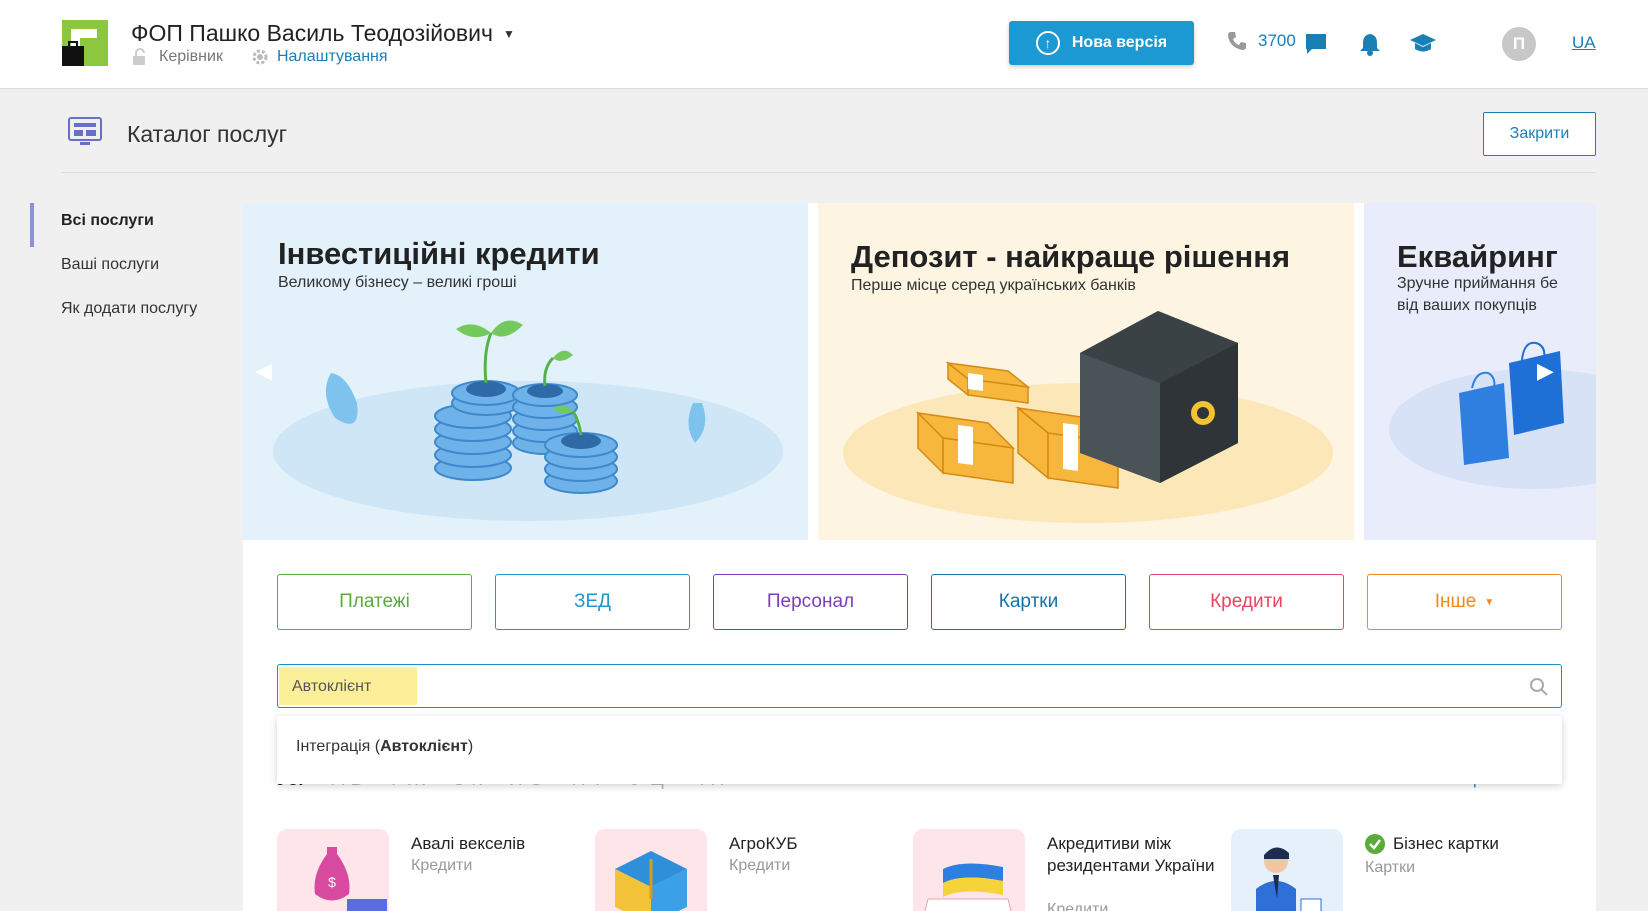  I want to click on category-cards-button: Картки, so click(1028, 602).